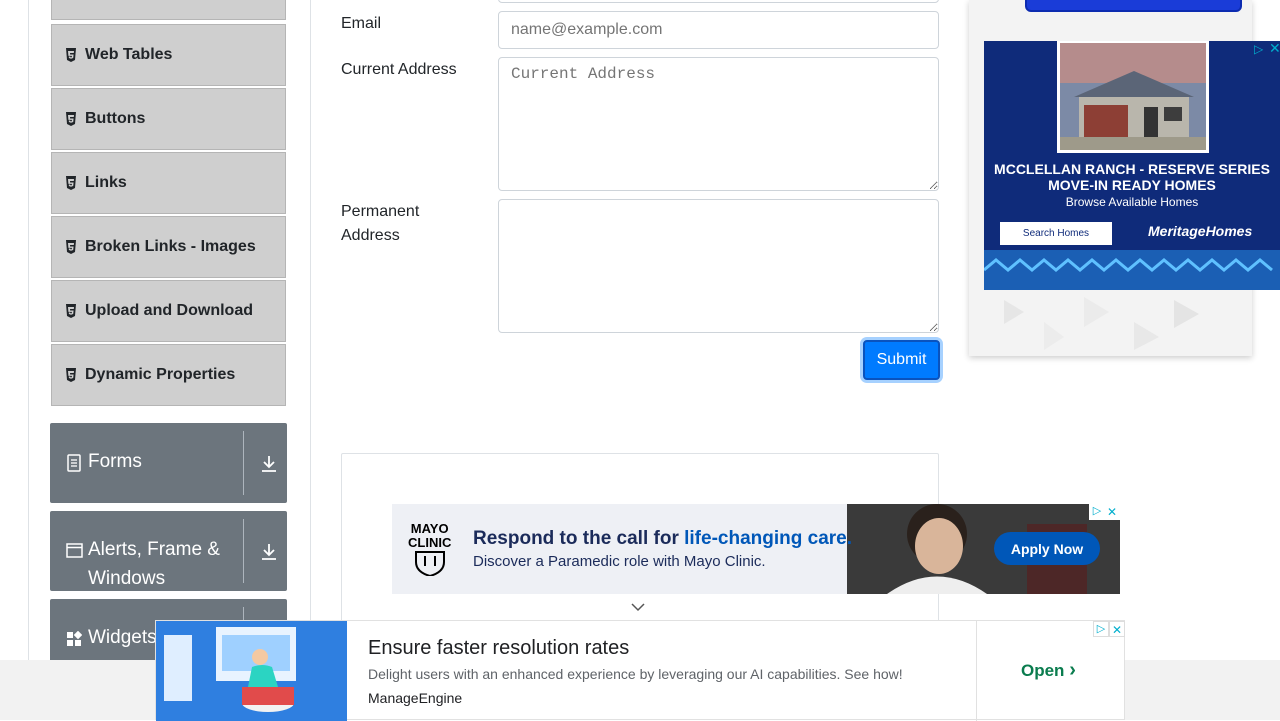 This screenshot has width=1280, height=721. I want to click on current-address-label: Current Address, so click(399, 69).